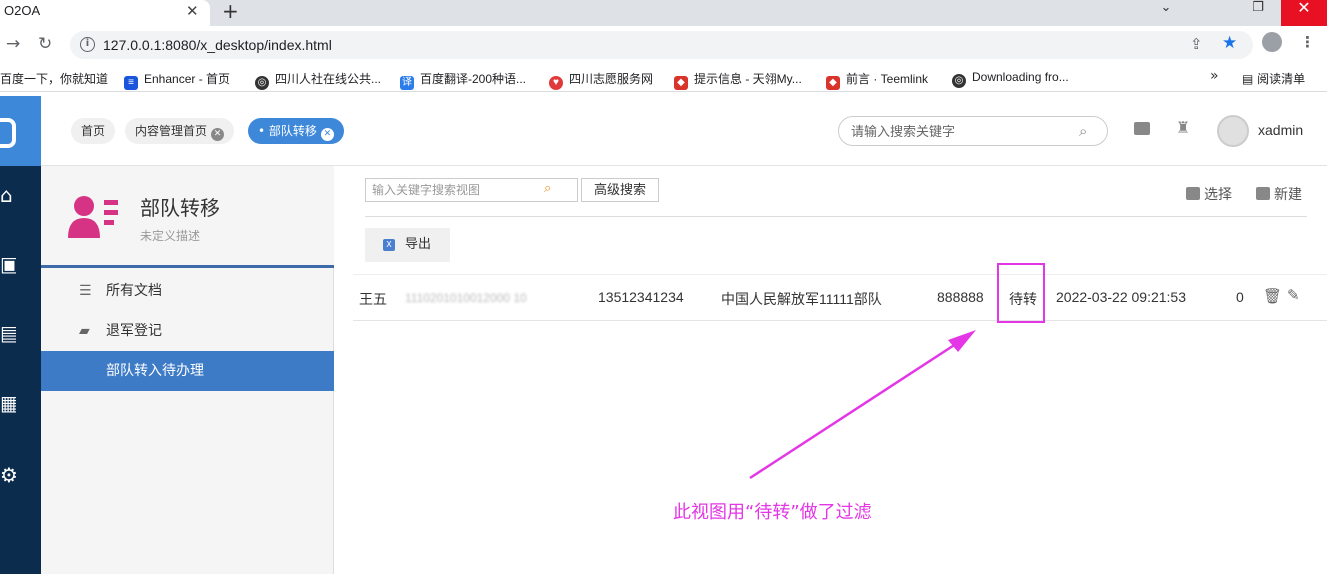 The width and height of the screenshot is (1327, 574). I want to click on calendar-icon: ▦, so click(8, 403).